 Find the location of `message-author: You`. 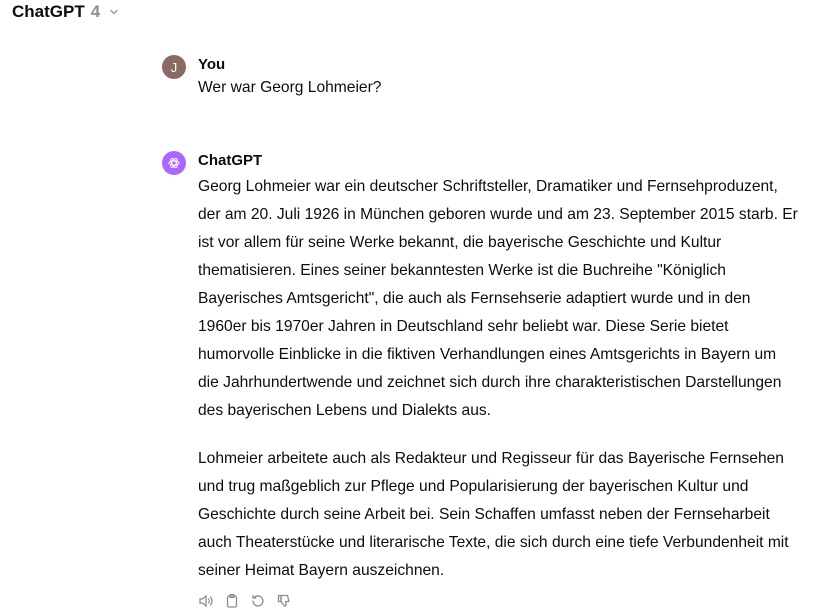

message-author: You is located at coordinates (212, 64).